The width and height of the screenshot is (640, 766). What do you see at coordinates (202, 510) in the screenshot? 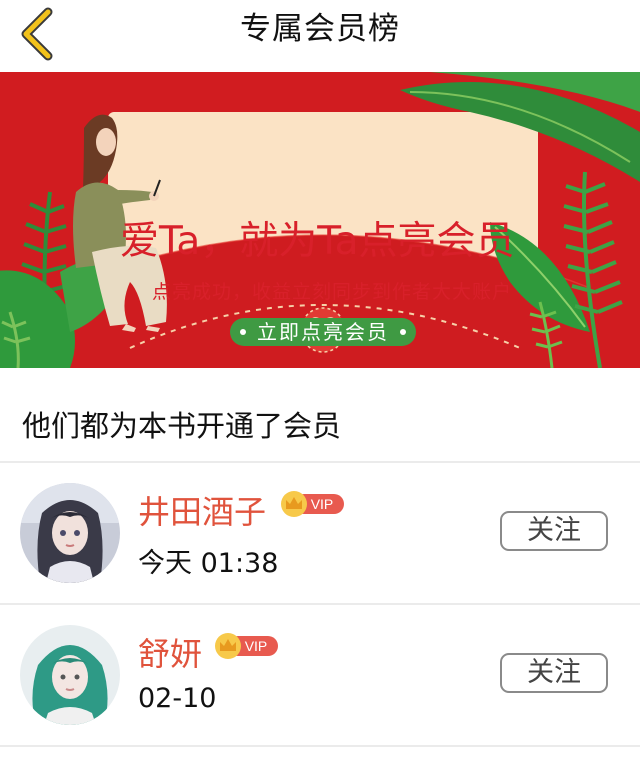
I see `member-name: 井田酒子` at bounding box center [202, 510].